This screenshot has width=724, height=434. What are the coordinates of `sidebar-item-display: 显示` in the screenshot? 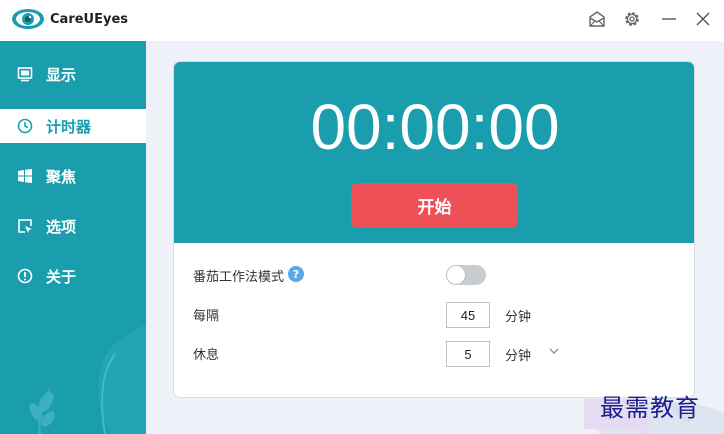 It's located at (73, 74).